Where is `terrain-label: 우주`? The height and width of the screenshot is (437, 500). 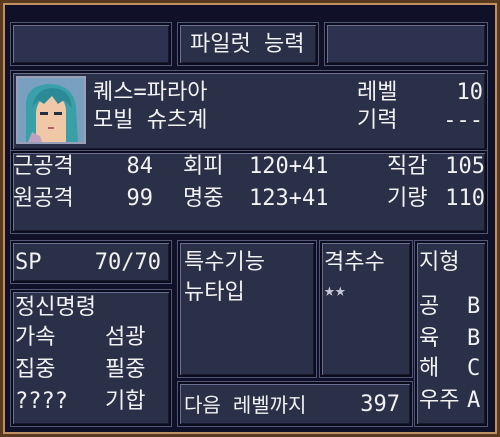
terrain-label: 우주 is located at coordinates (439, 400).